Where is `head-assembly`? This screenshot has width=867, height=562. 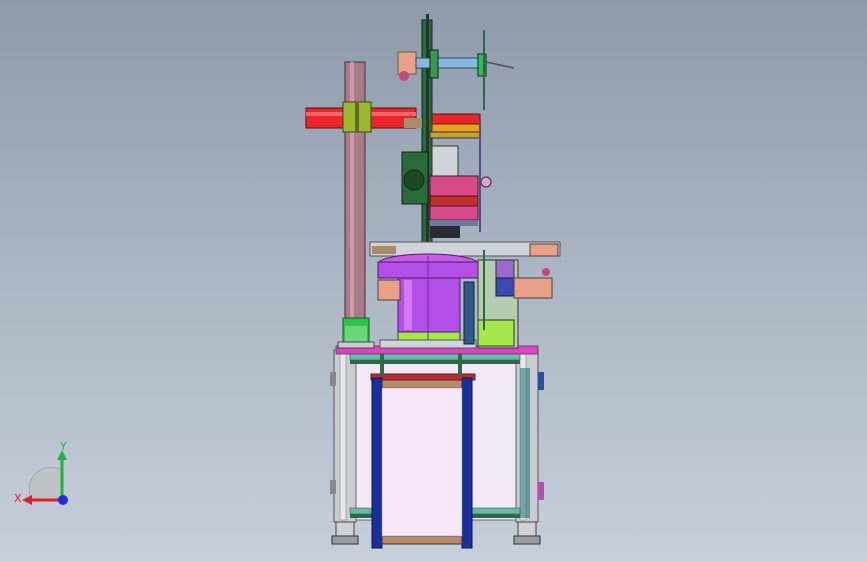
head-assembly is located at coordinates (456, 137).